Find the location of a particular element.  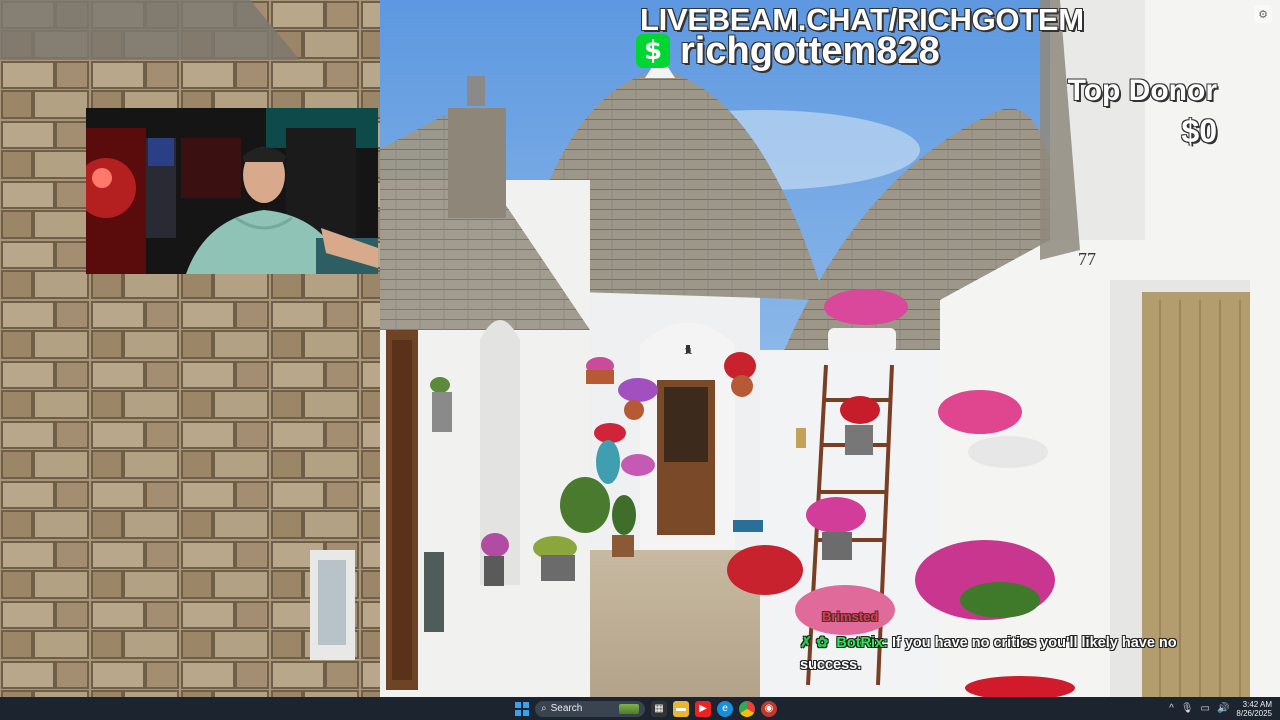

search-highlight-thumbnail is located at coordinates (629, 708).